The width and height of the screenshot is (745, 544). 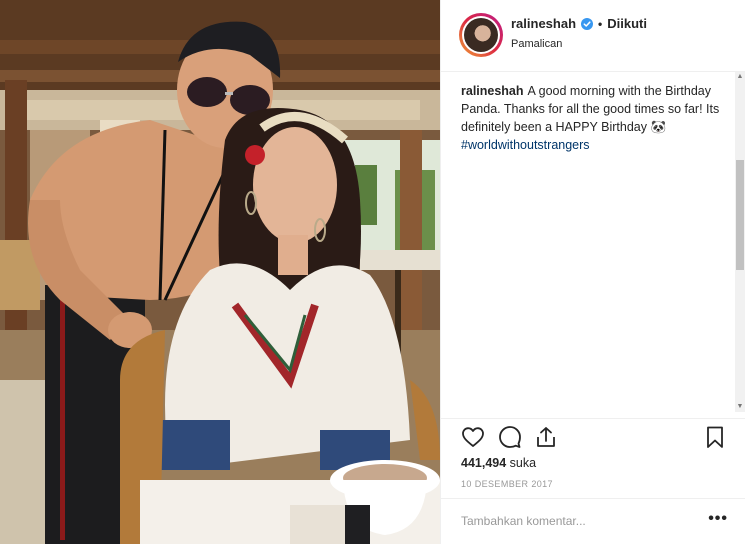 I want to click on comment-icon, so click(x=510, y=437).